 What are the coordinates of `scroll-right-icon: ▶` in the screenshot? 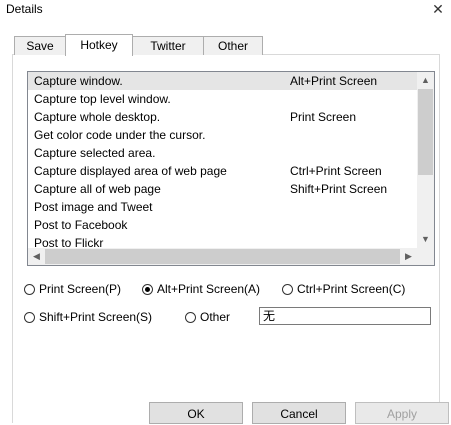 It's located at (408, 256).